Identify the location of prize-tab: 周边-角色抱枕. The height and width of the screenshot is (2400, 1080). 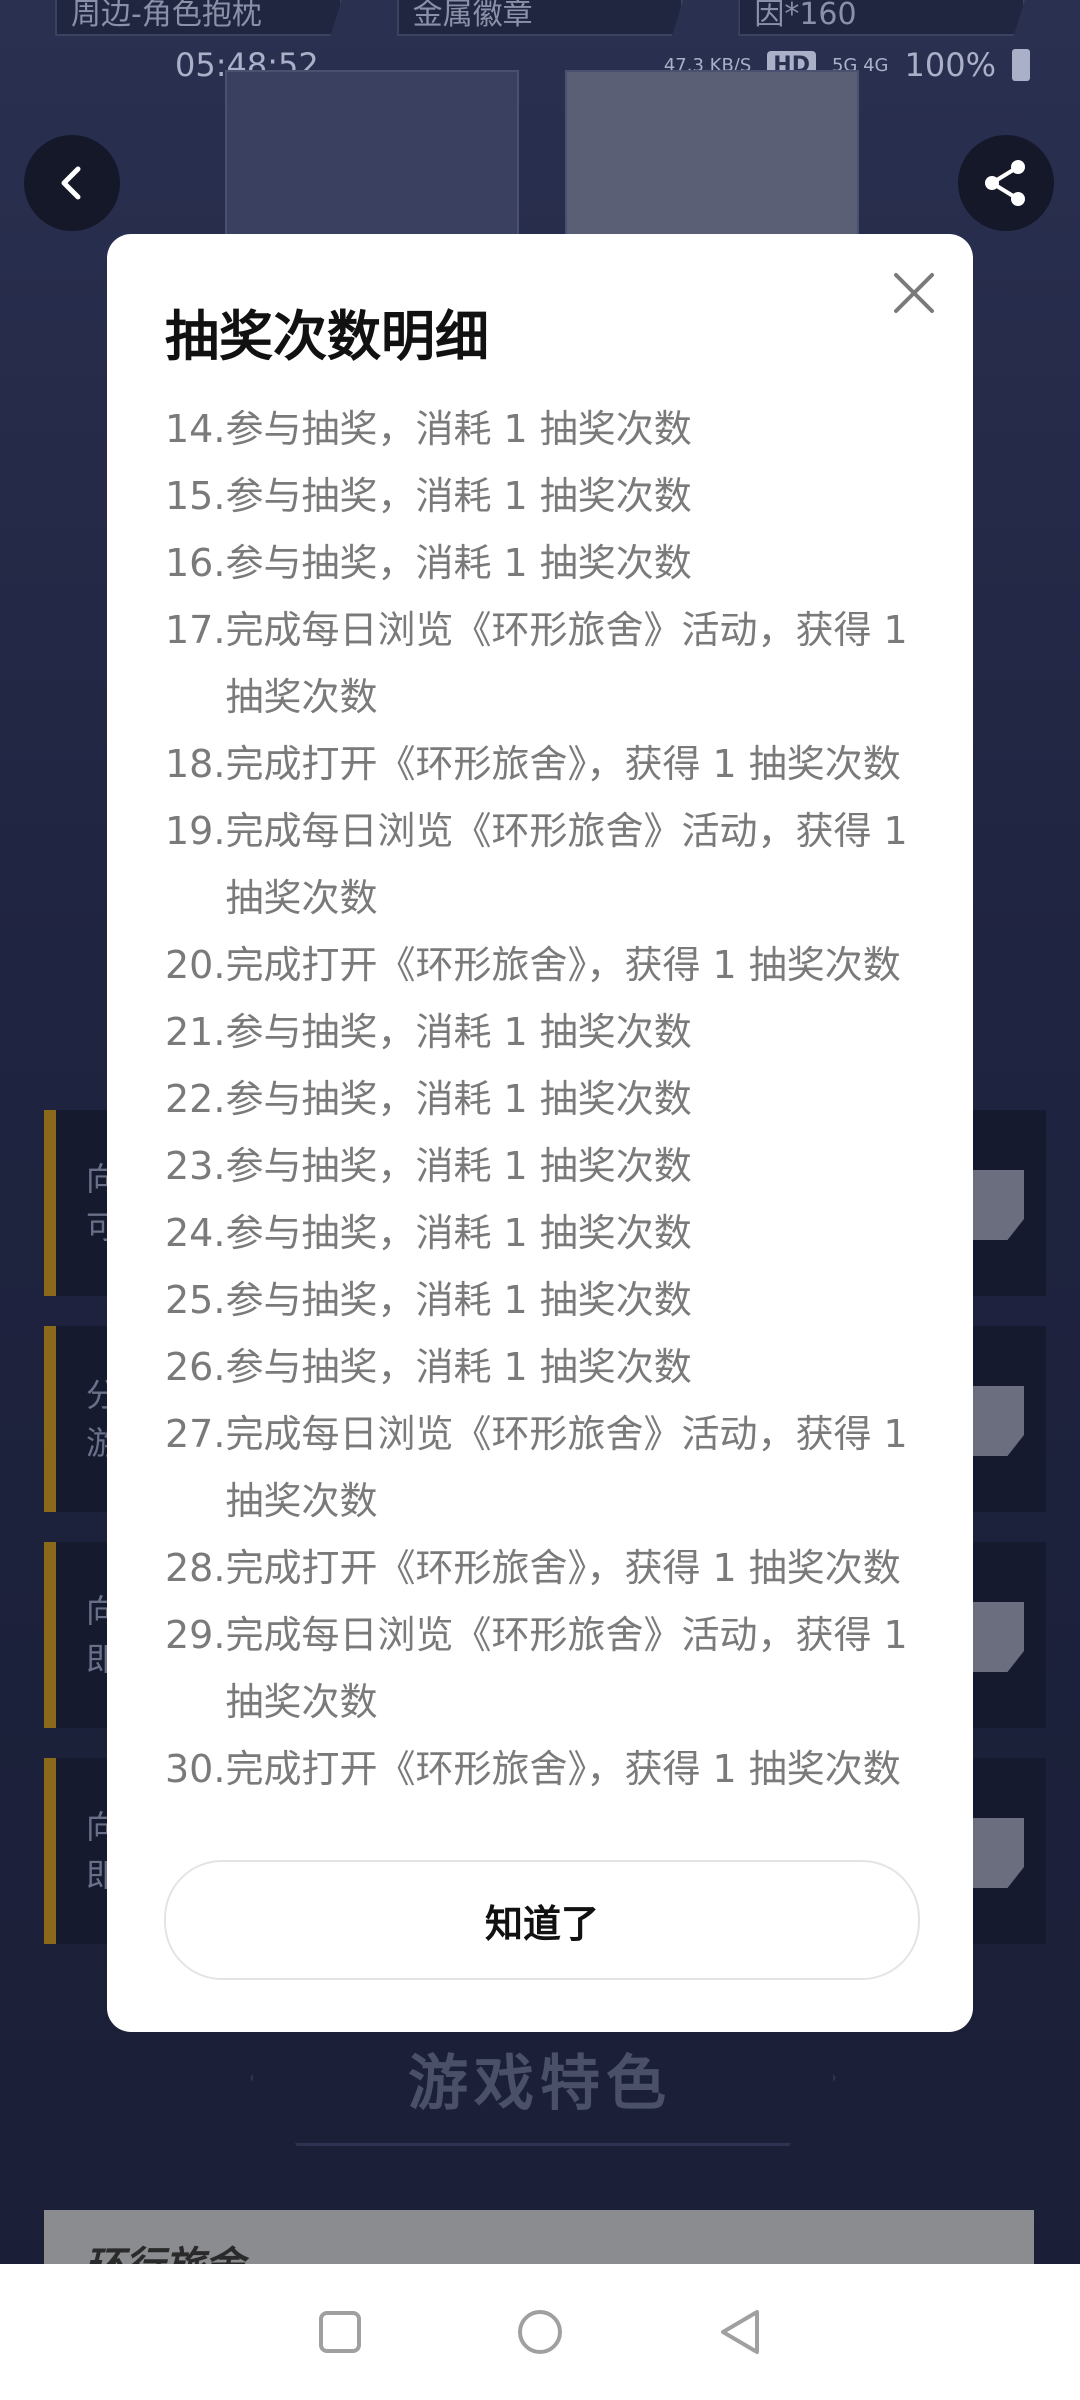
(198, 18).